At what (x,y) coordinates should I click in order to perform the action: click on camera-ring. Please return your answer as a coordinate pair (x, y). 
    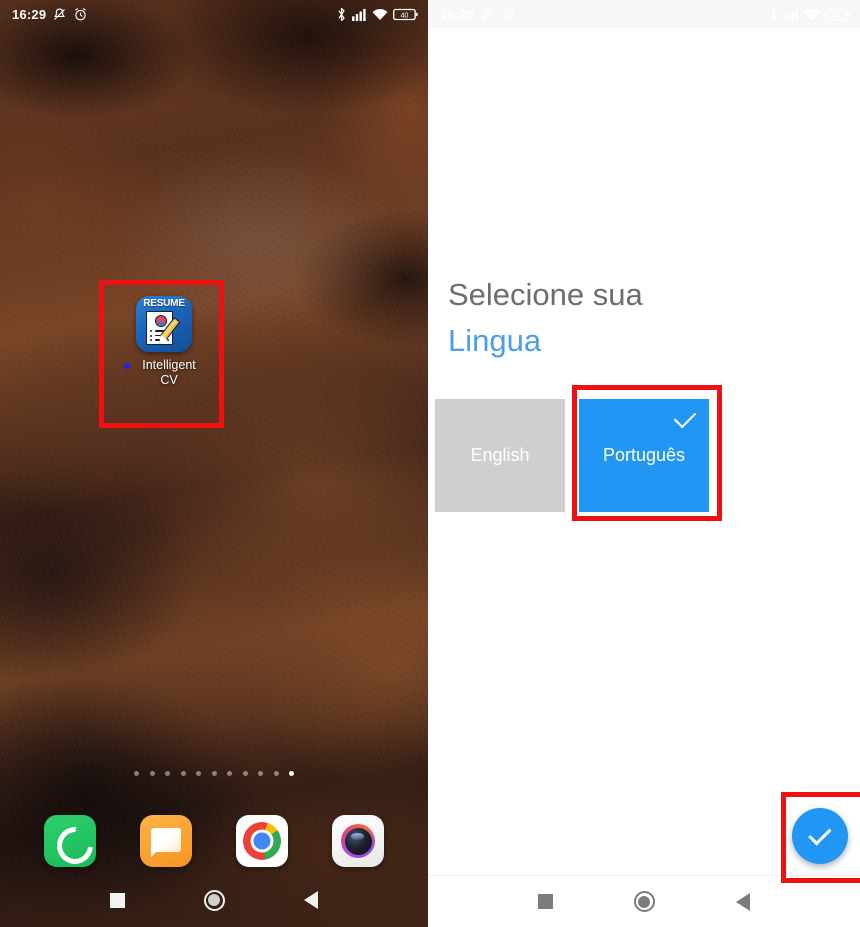
    Looking at the image, I should click on (358, 841).